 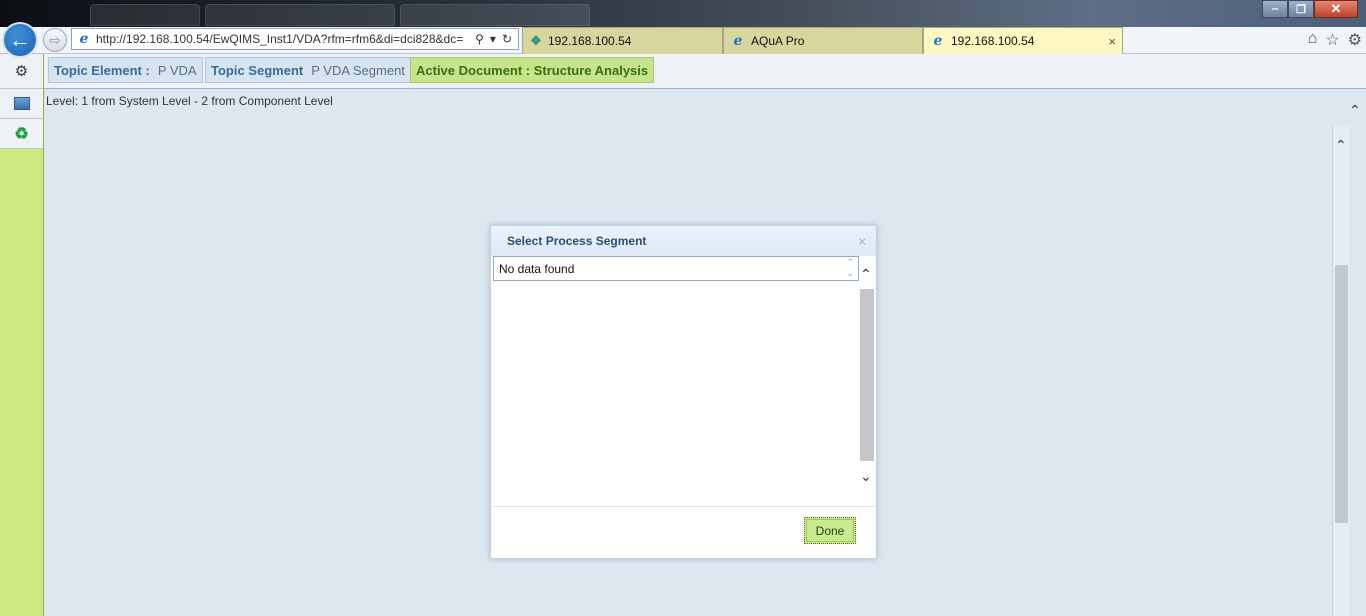 I want to click on window-controls: ‒ ❐ ✕, so click(x=1310, y=9).